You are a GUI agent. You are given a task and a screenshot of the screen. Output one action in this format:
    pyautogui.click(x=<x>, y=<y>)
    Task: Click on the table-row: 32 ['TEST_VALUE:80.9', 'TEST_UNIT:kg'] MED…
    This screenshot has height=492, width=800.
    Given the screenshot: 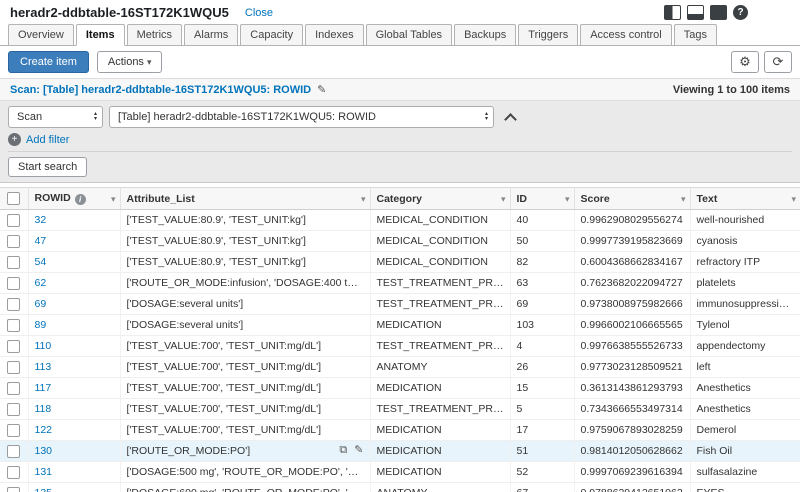 What is the action you would take?
    pyautogui.click(x=400, y=220)
    